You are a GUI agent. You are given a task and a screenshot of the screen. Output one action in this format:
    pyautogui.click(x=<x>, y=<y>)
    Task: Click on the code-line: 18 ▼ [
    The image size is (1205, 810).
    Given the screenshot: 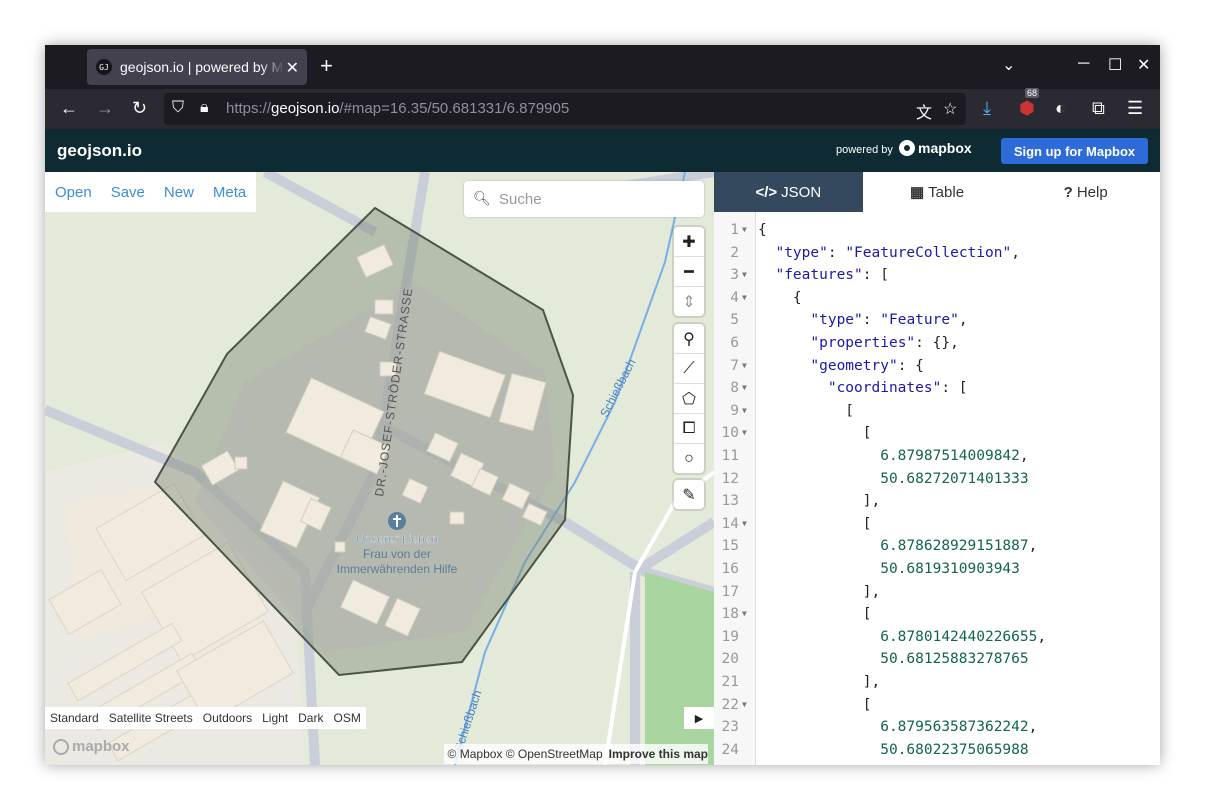 What is the action you would take?
    pyautogui.click(x=937, y=614)
    